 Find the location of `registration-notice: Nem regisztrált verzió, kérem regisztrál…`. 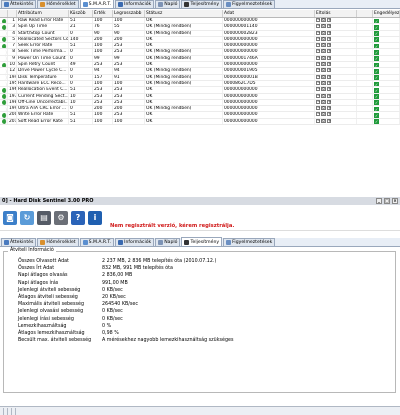

registration-notice: Nem regisztrált verzió, kérem regisztrál… is located at coordinates (172, 226).